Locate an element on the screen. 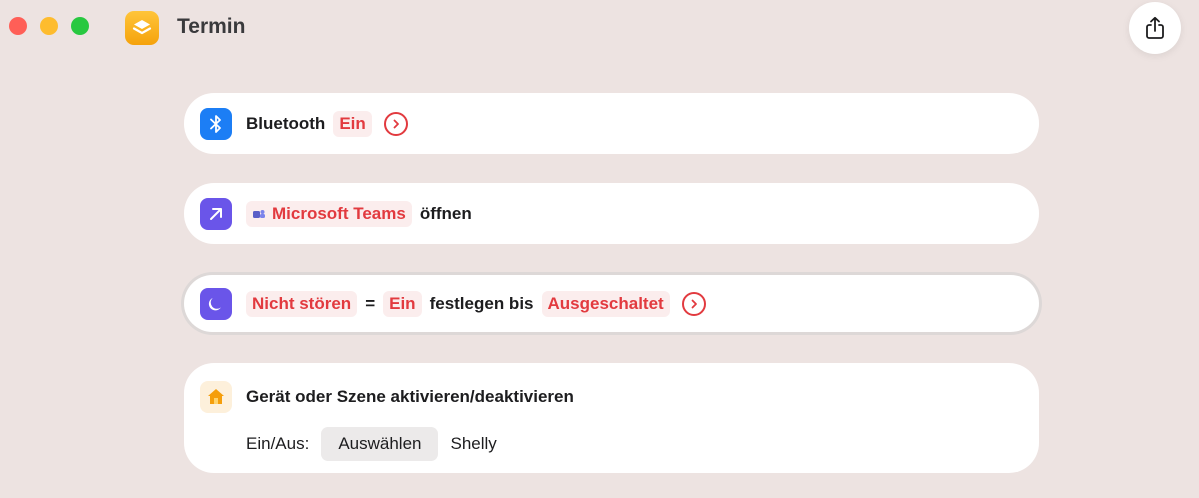 This screenshot has width=1199, height=498. minimize-window-button is located at coordinates (49, 26).